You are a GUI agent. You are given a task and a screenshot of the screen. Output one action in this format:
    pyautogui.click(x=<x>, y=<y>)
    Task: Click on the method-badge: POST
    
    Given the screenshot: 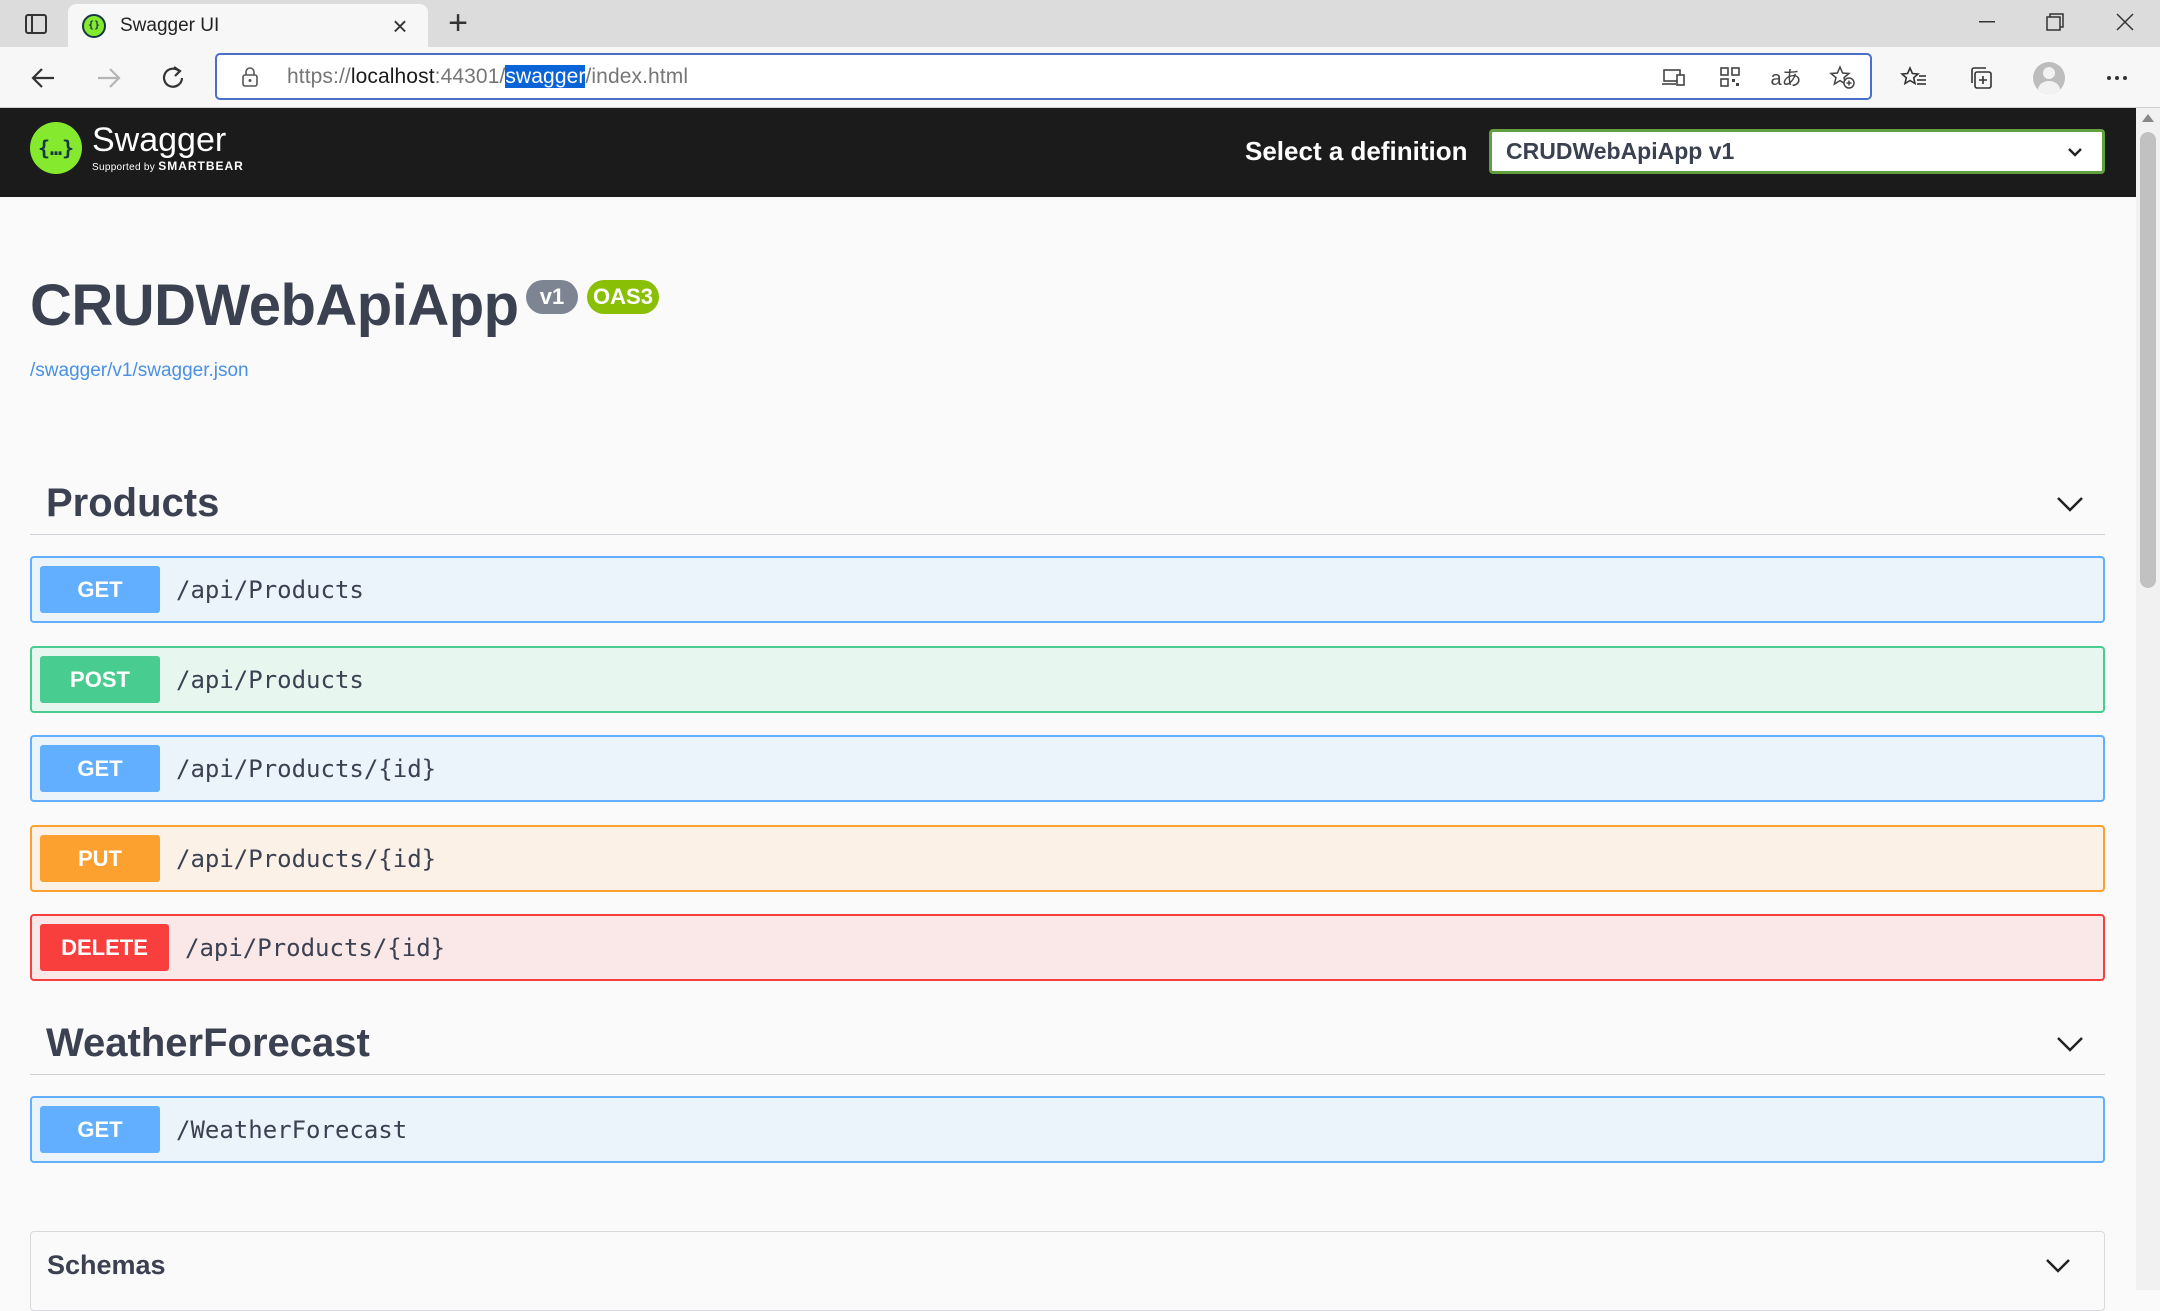 What is the action you would take?
    pyautogui.click(x=100, y=679)
    